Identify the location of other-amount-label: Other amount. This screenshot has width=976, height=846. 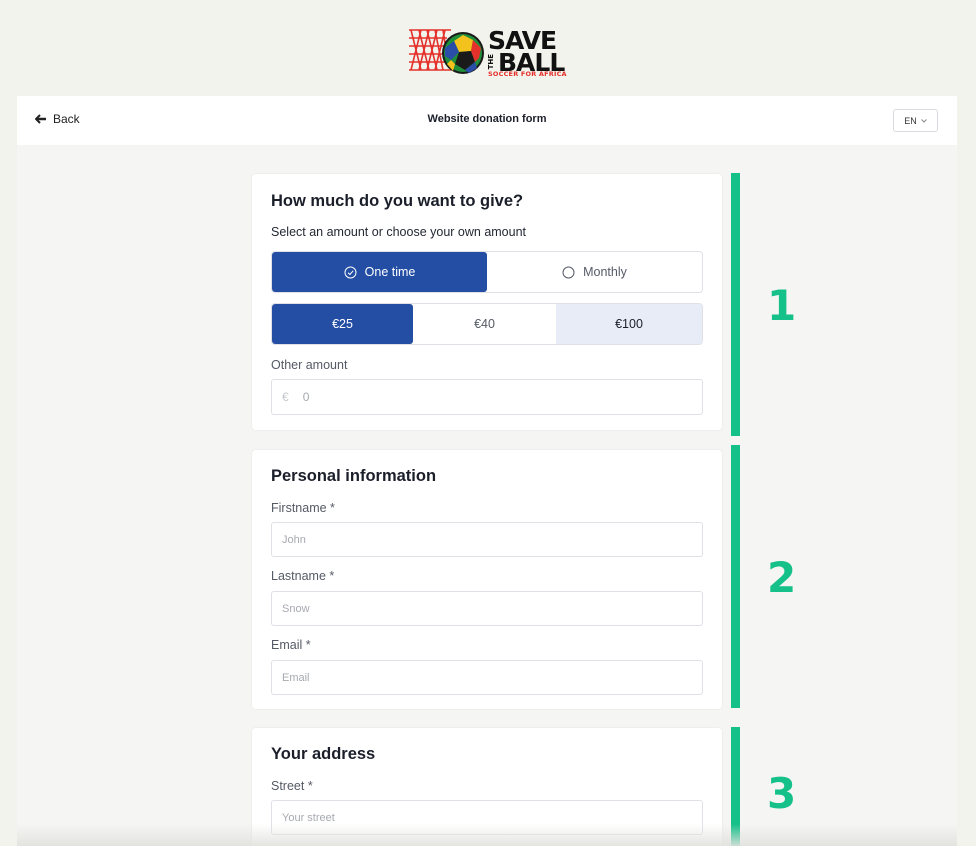
(309, 365).